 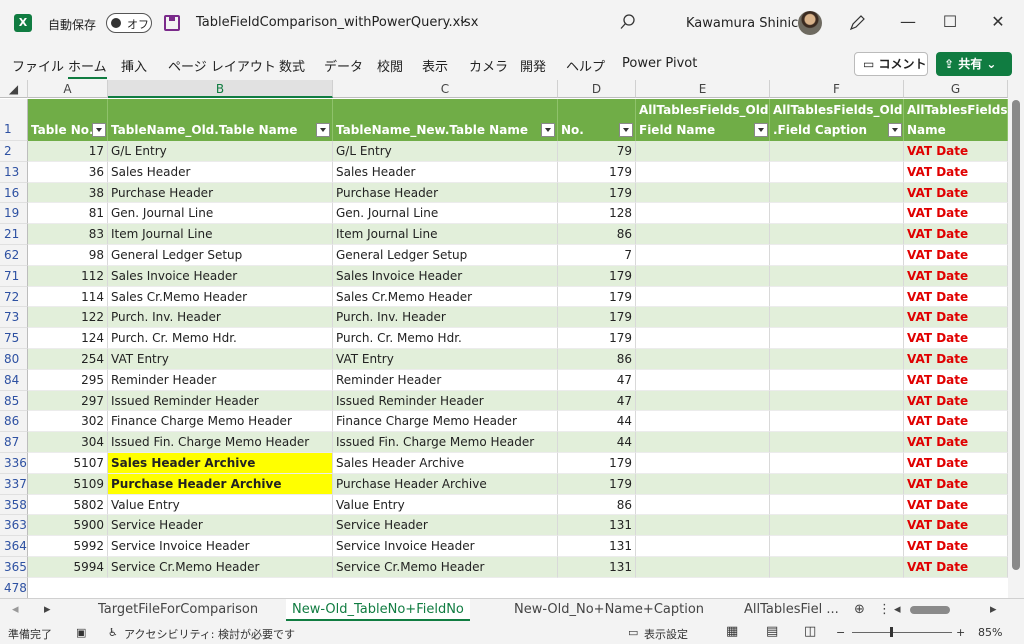 What do you see at coordinates (463, 19) in the screenshot?
I see `chevron-down-icon: ⌄` at bounding box center [463, 19].